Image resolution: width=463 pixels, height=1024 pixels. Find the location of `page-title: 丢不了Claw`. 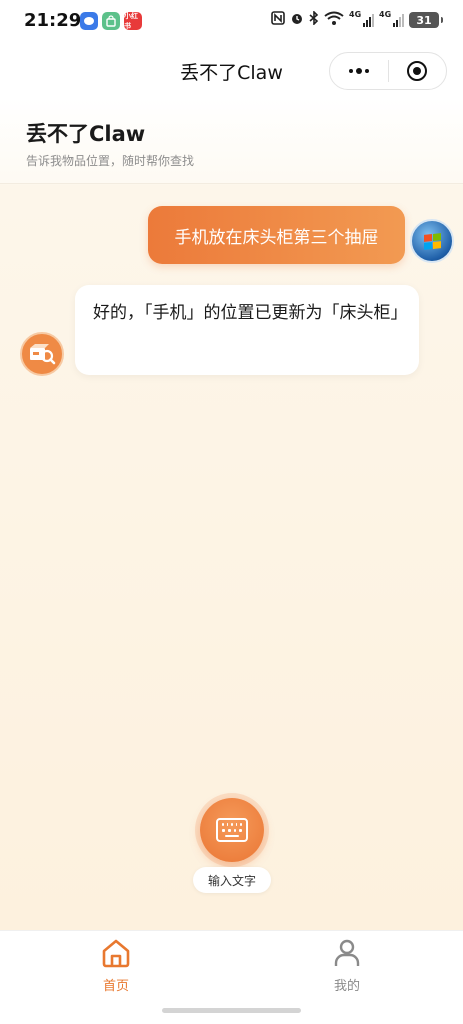

page-title: 丢不了Claw is located at coordinates (86, 134).